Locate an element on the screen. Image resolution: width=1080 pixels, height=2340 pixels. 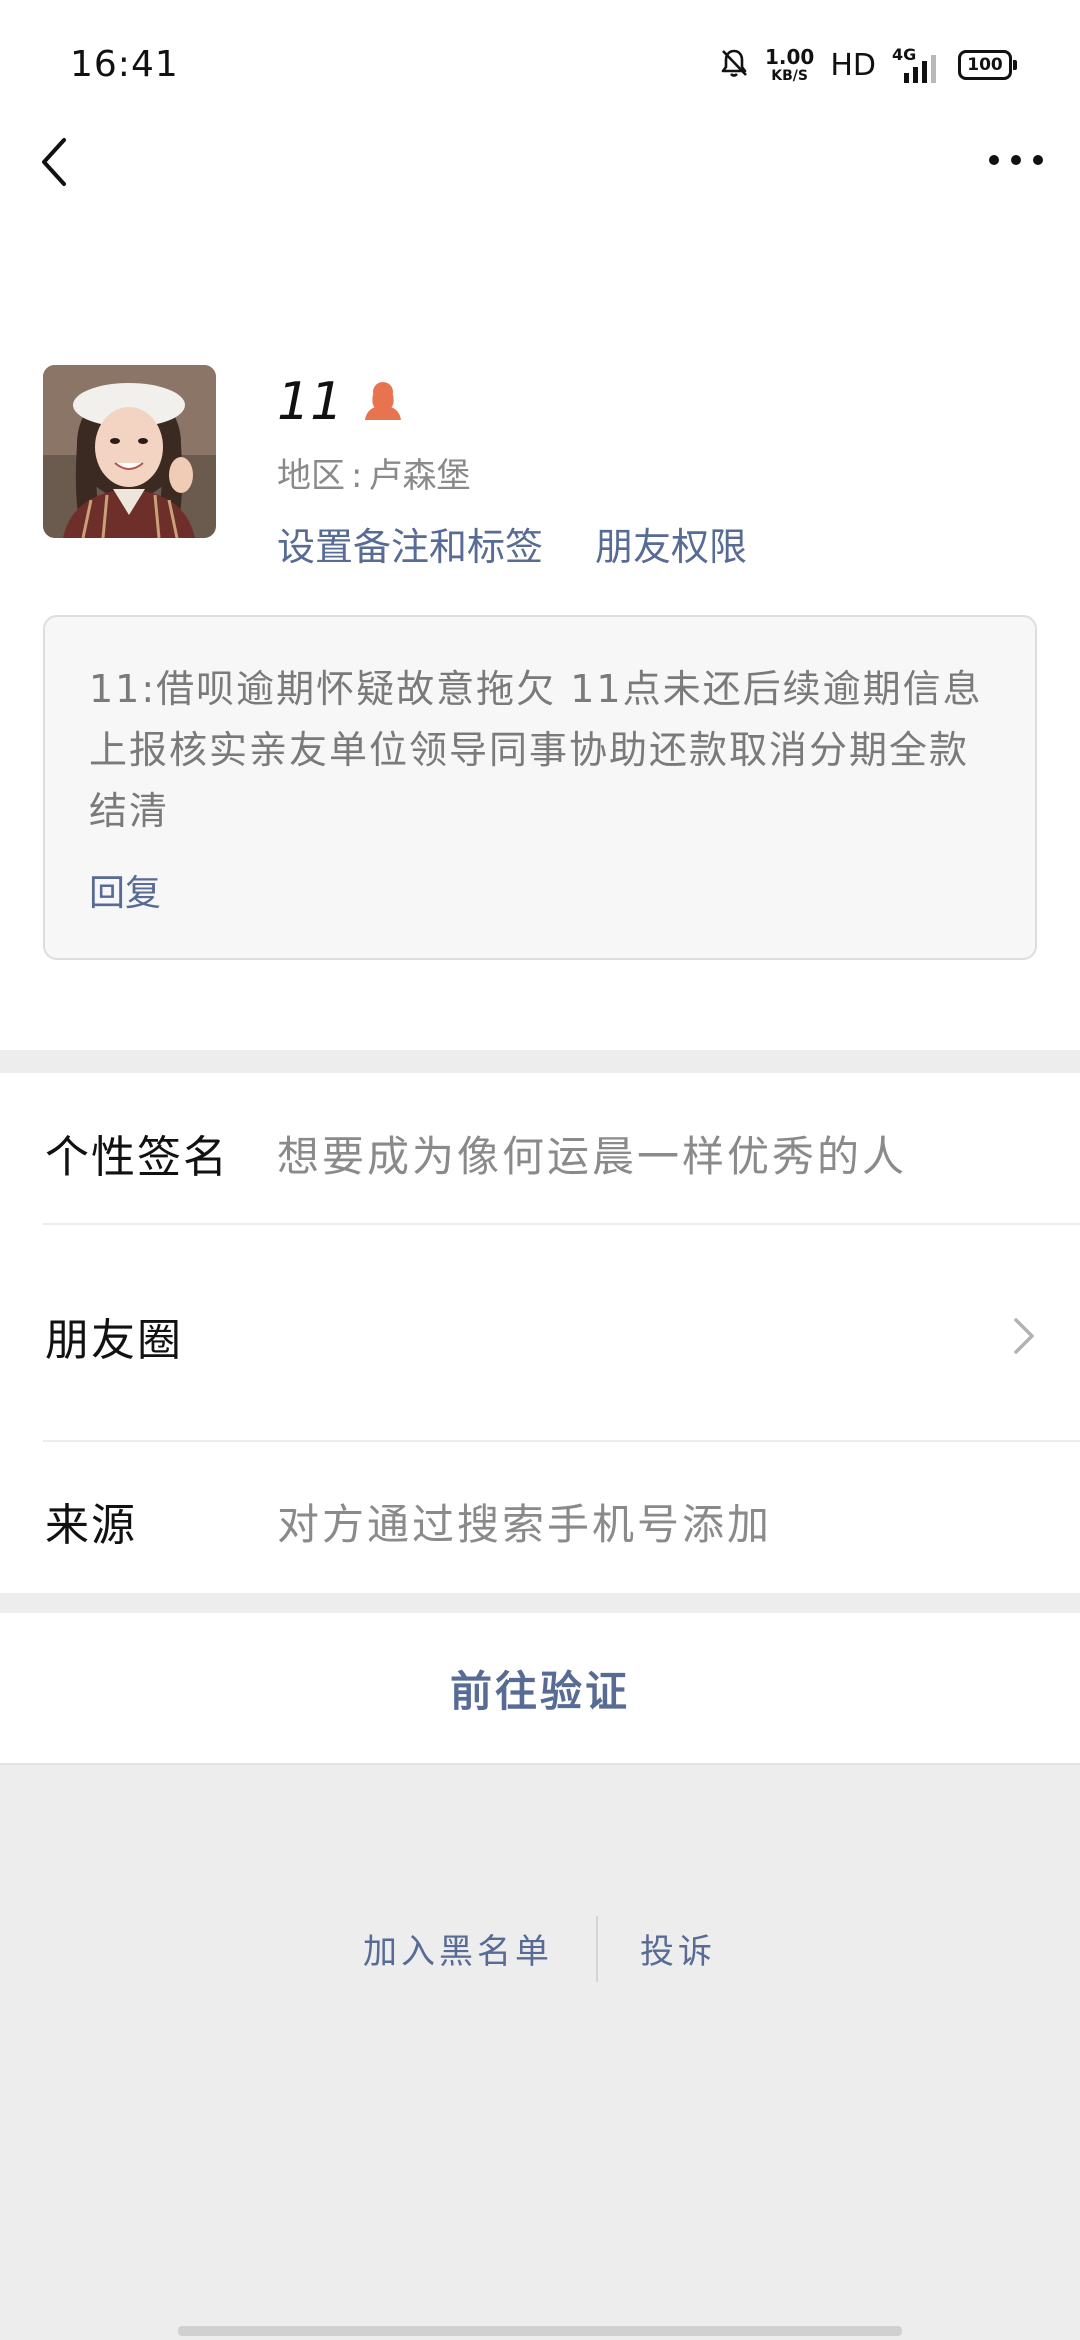
profile-links: 设置备注和标签 朋友权限 is located at coordinates (512, 543).